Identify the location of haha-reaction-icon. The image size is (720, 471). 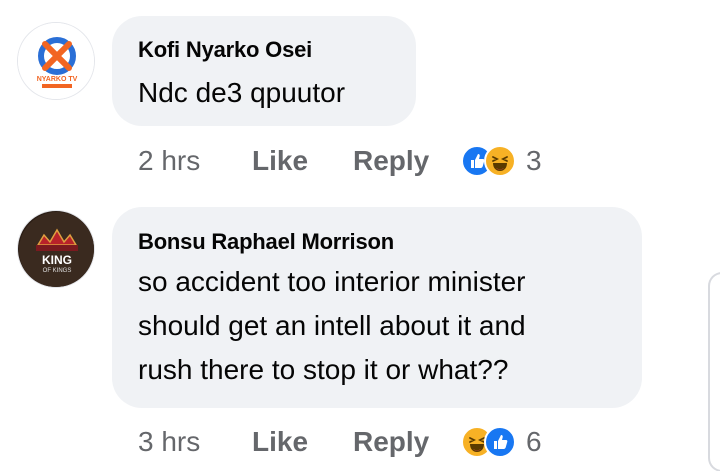
(500, 161).